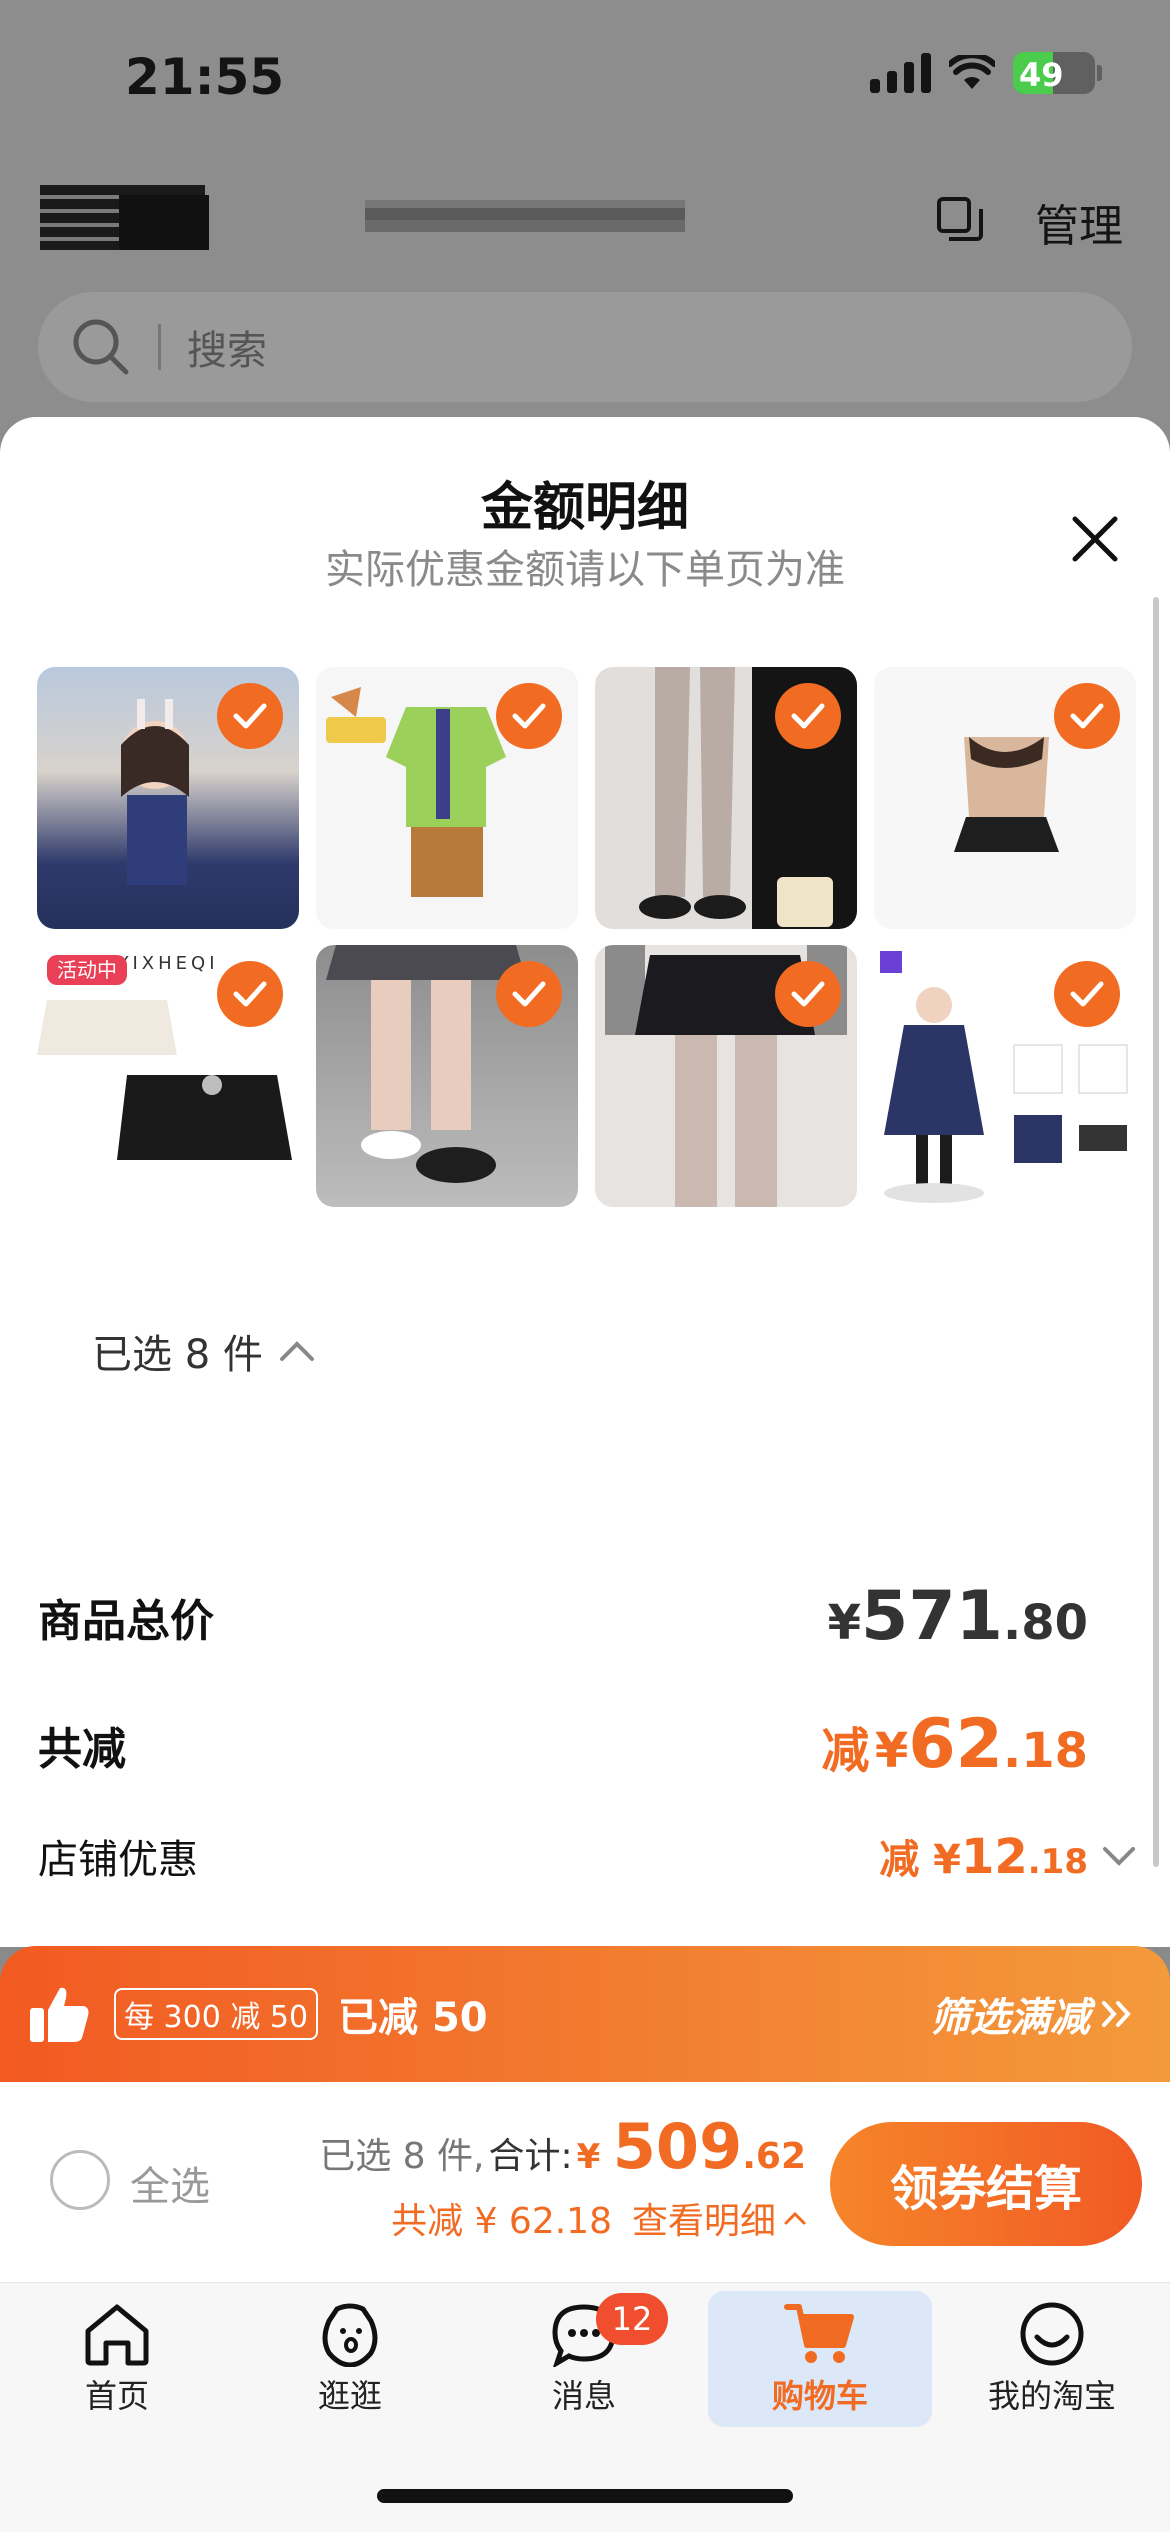 The width and height of the screenshot is (1170, 2532). Describe the element at coordinates (900, 73) in the screenshot. I see `signal-icon` at that location.